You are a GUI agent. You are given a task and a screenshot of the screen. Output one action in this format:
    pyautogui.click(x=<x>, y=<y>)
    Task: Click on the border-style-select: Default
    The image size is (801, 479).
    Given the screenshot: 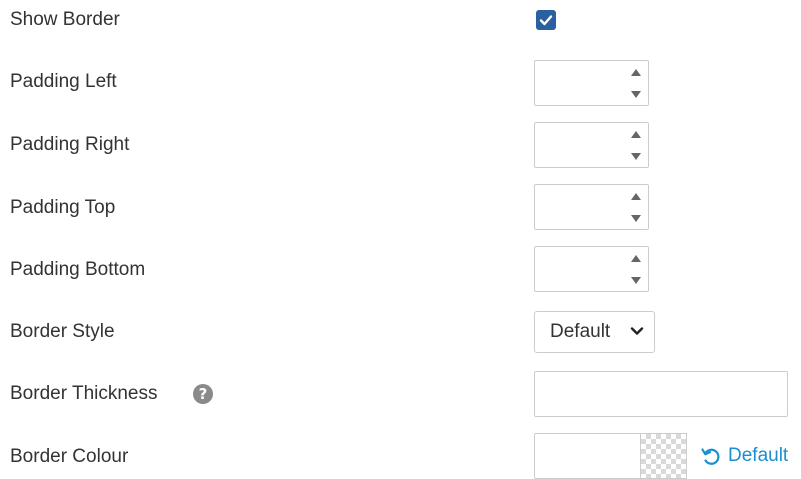 What is the action you would take?
    pyautogui.click(x=594, y=332)
    